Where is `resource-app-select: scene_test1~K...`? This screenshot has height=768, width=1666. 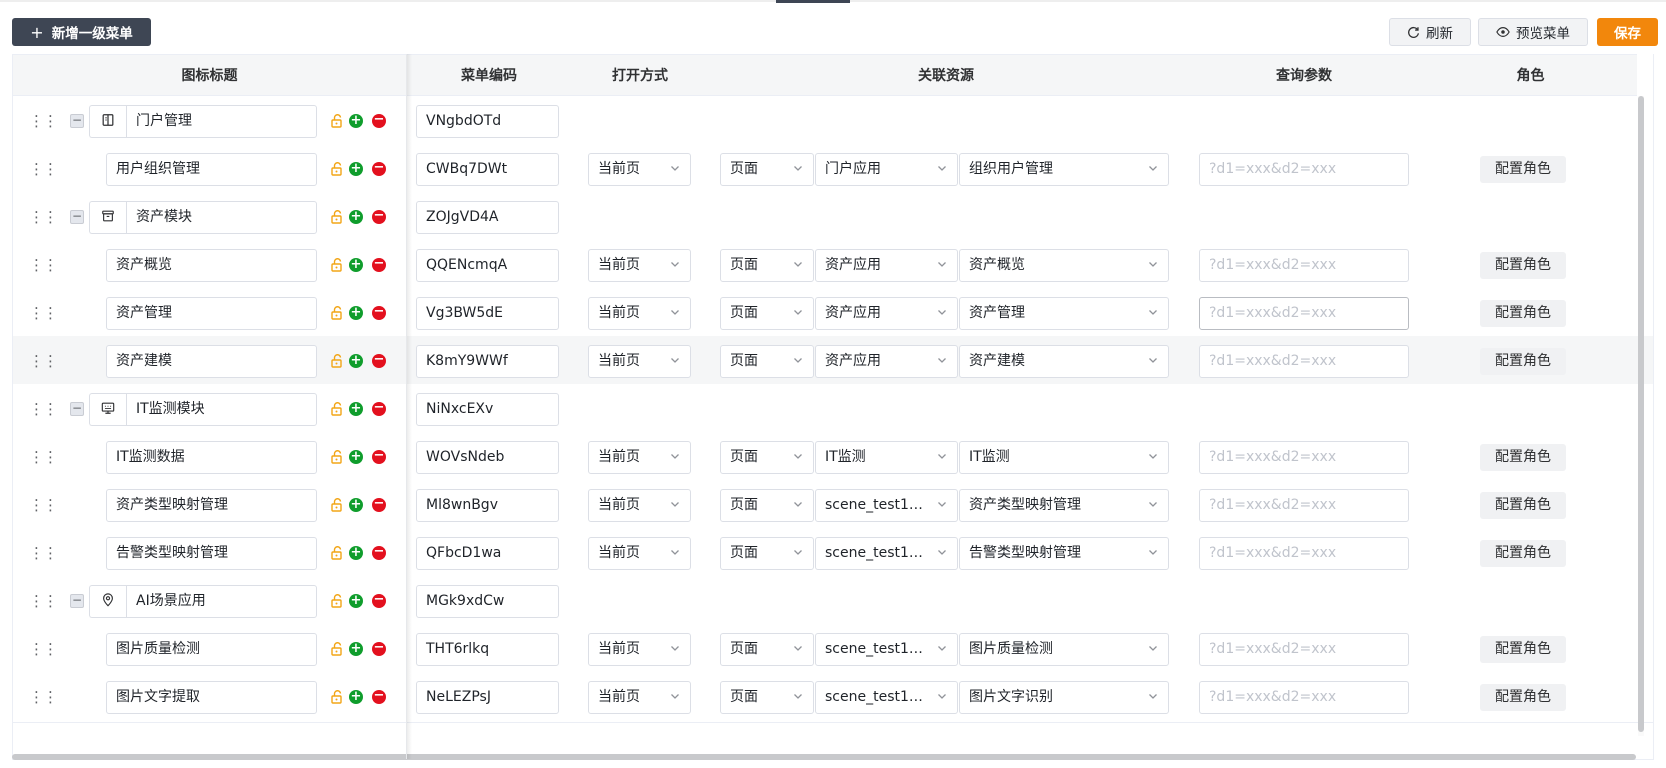 resource-app-select: scene_test1~K... is located at coordinates (886, 649).